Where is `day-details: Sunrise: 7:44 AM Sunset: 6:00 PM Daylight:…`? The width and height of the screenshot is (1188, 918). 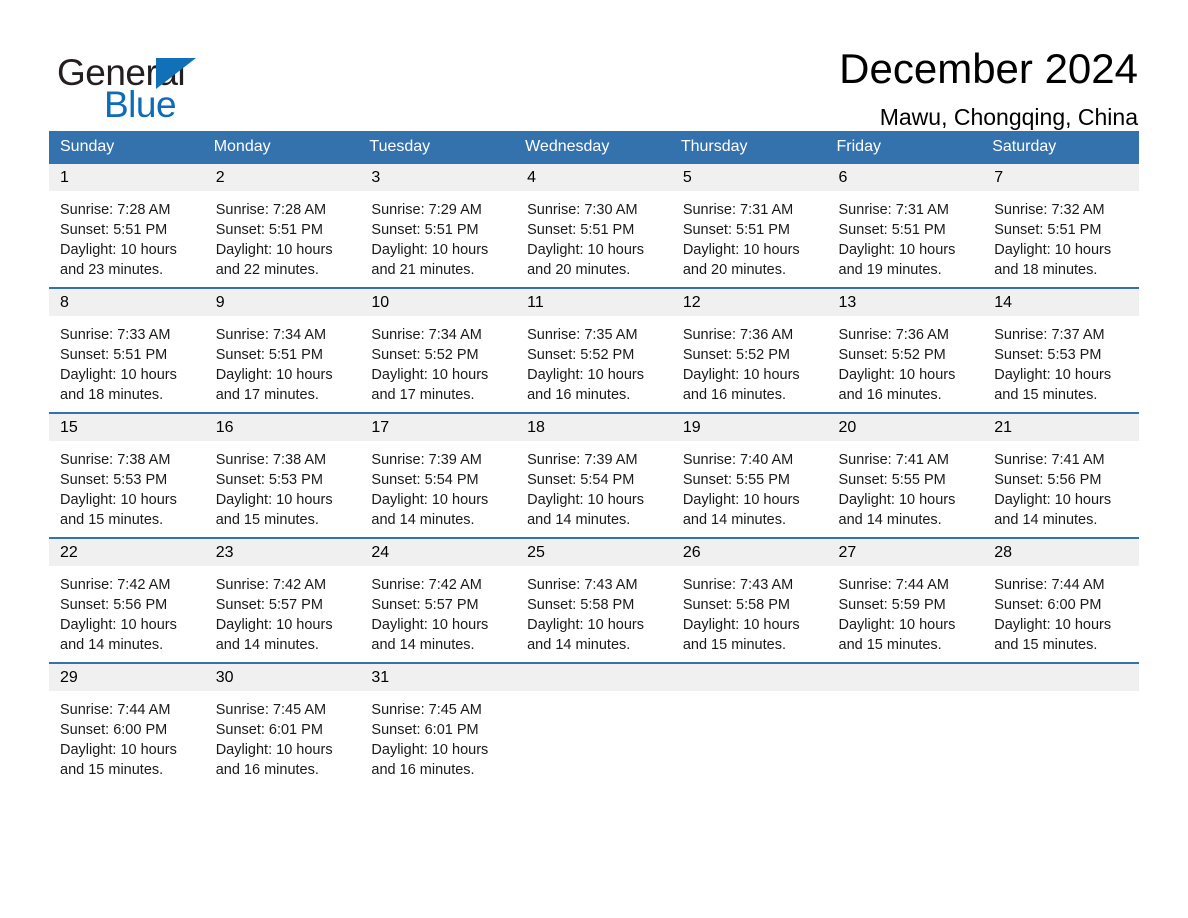 day-details: Sunrise: 7:44 AM Sunset: 6:00 PM Daylight:… is located at coordinates (1061, 614).